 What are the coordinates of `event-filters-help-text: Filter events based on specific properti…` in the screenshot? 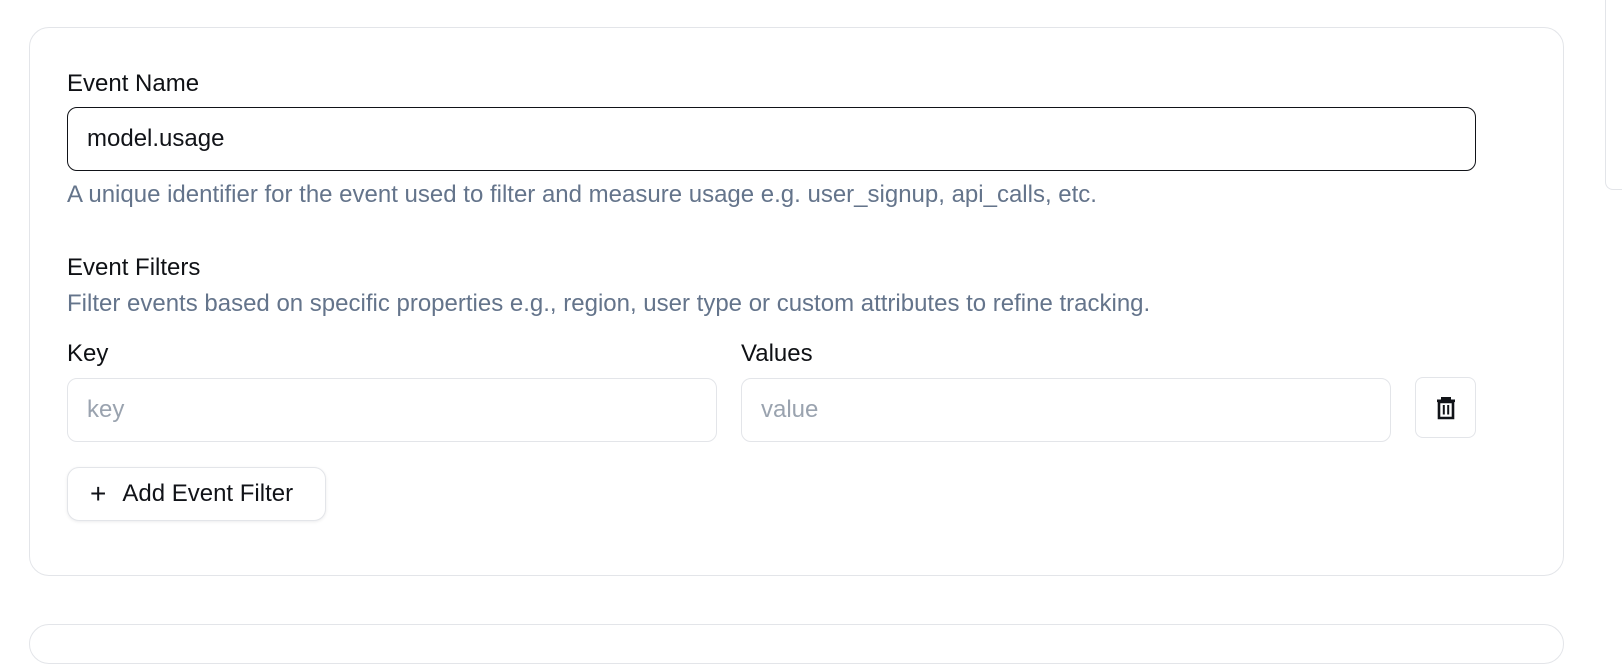 It's located at (609, 303).